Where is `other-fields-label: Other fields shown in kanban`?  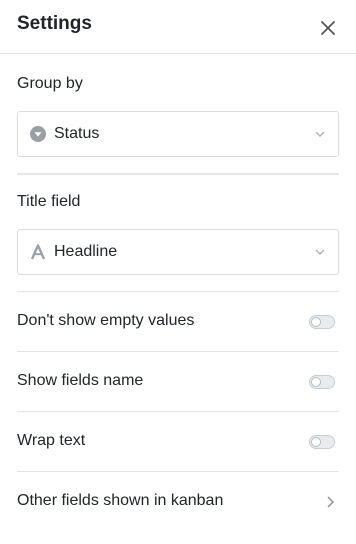 other-fields-label: Other fields shown in kanban is located at coordinates (120, 500).